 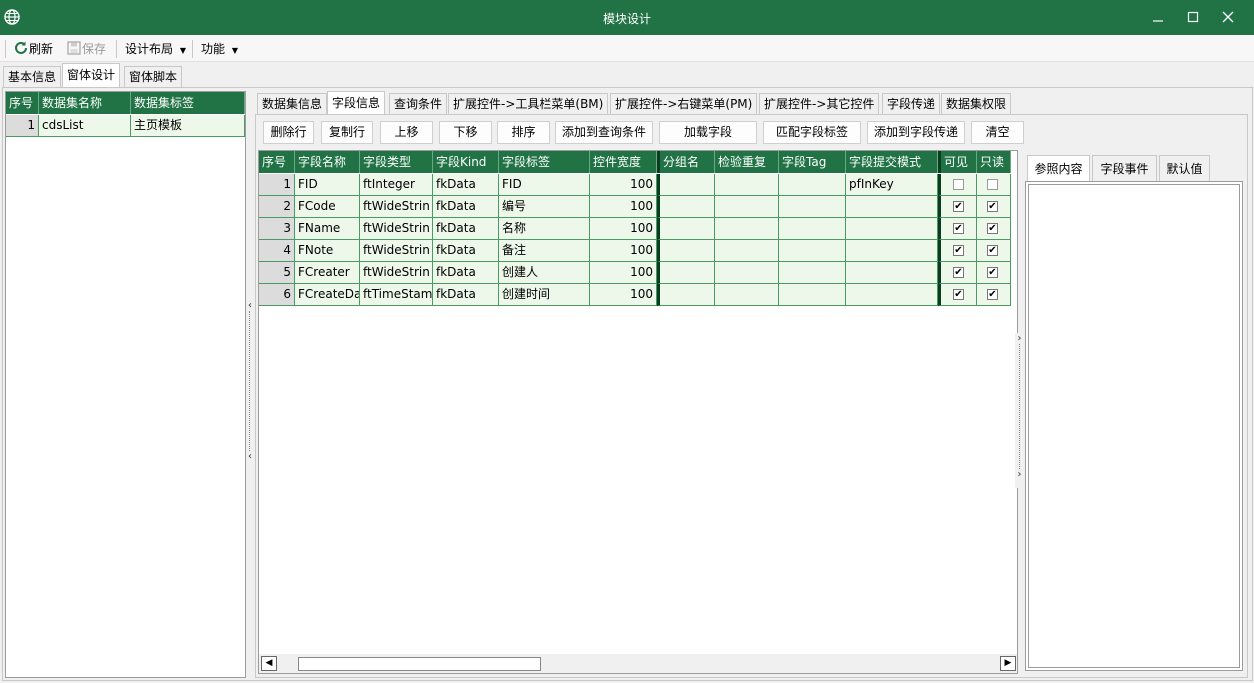 I want to click on col-visible-header: 可见, so click(x=957, y=162).